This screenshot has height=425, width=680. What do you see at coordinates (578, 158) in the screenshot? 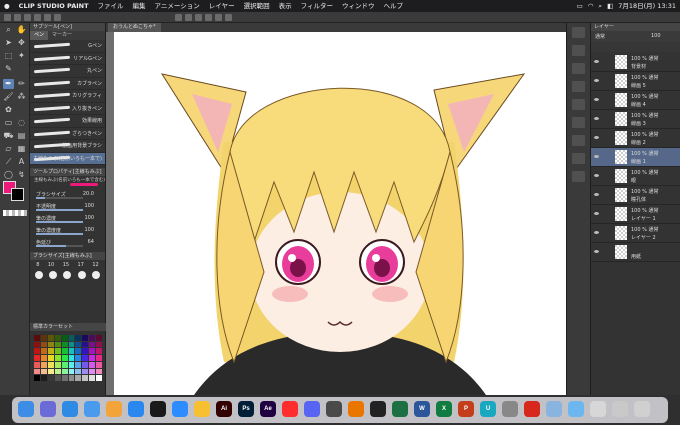
I see `color-wheel-icon` at bounding box center [578, 158].